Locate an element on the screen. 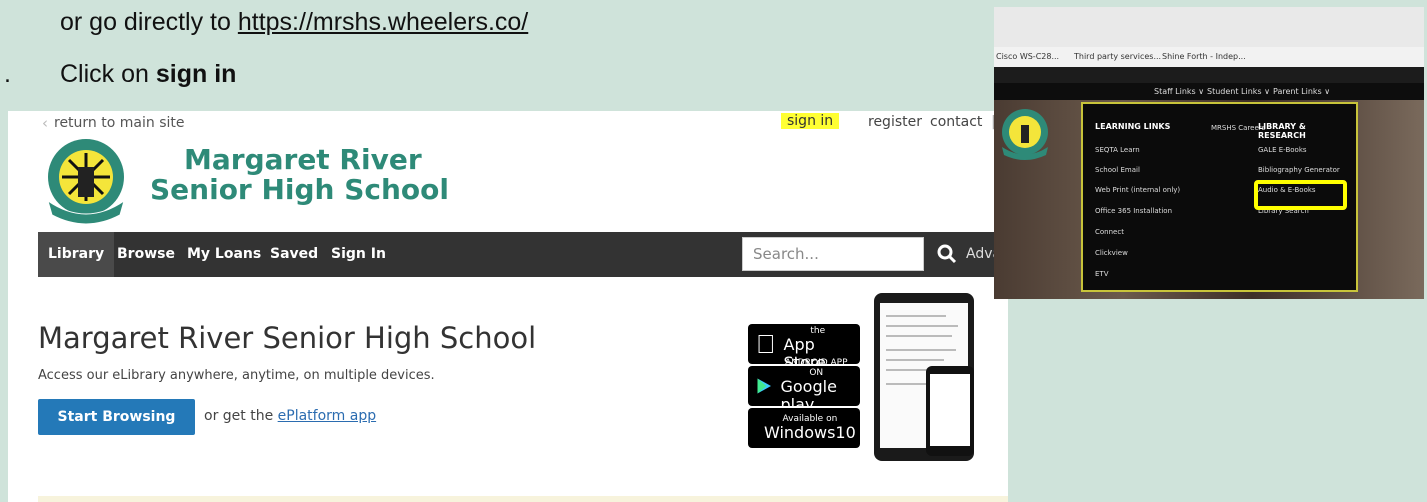 The width and height of the screenshot is (1427, 502). instruction-line-2: Click on sign in is located at coordinates (148, 74).